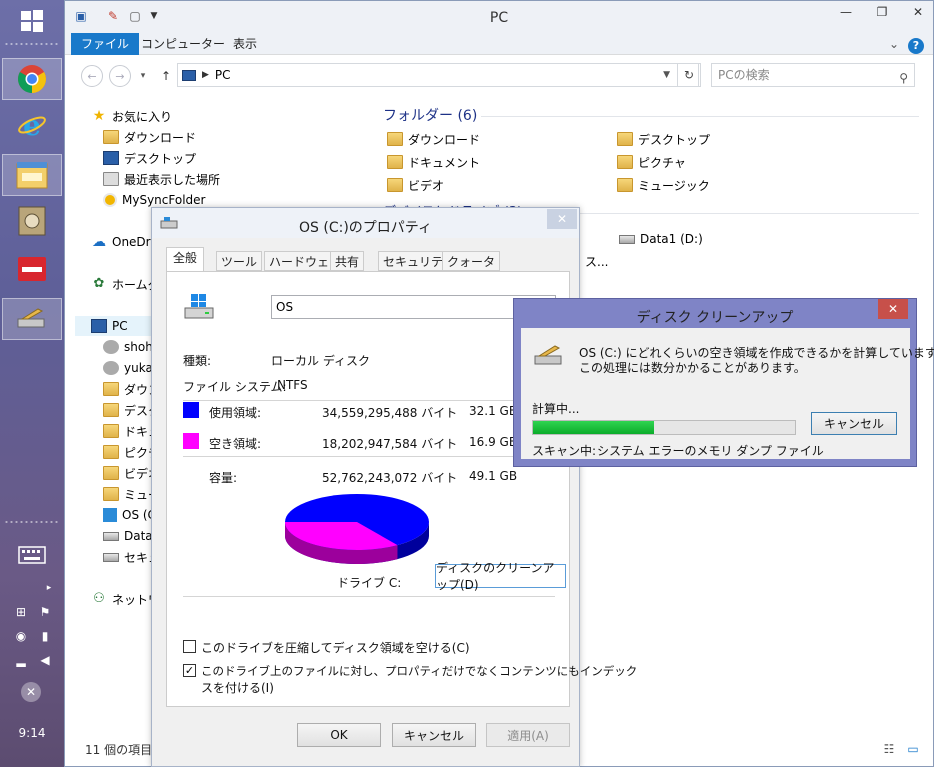  Describe the element at coordinates (21, 612) in the screenshot. I see `tray-windows-icon: ⊞` at that location.